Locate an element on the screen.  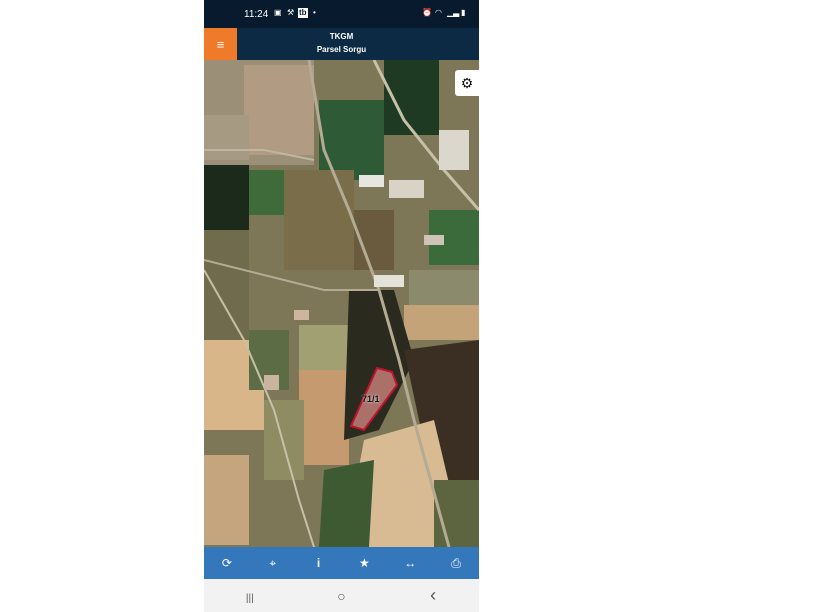
star-icon: ★ is located at coordinates (364, 563).